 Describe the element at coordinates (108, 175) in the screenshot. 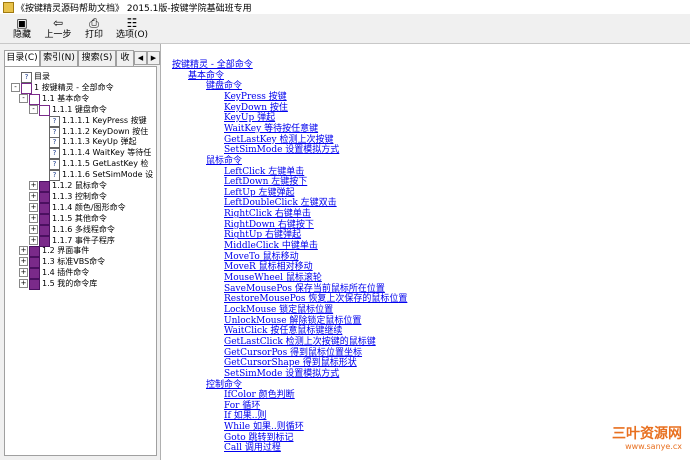

I see `tree-item-label: 1.1.1.6 SetSimMode 设` at that location.